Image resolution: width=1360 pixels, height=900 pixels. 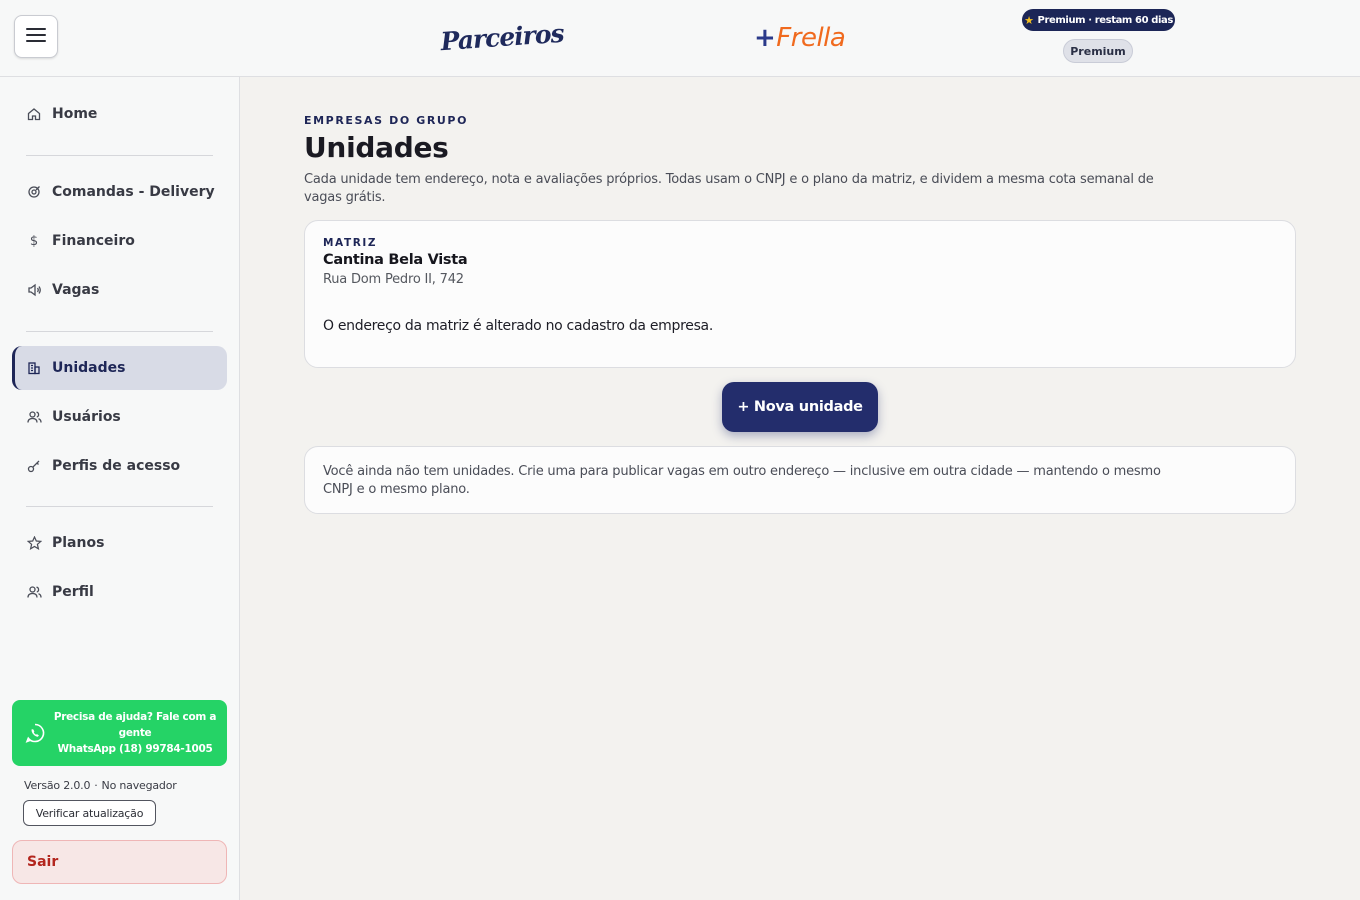 What do you see at coordinates (34, 466) in the screenshot?
I see `key-icon` at bounding box center [34, 466].